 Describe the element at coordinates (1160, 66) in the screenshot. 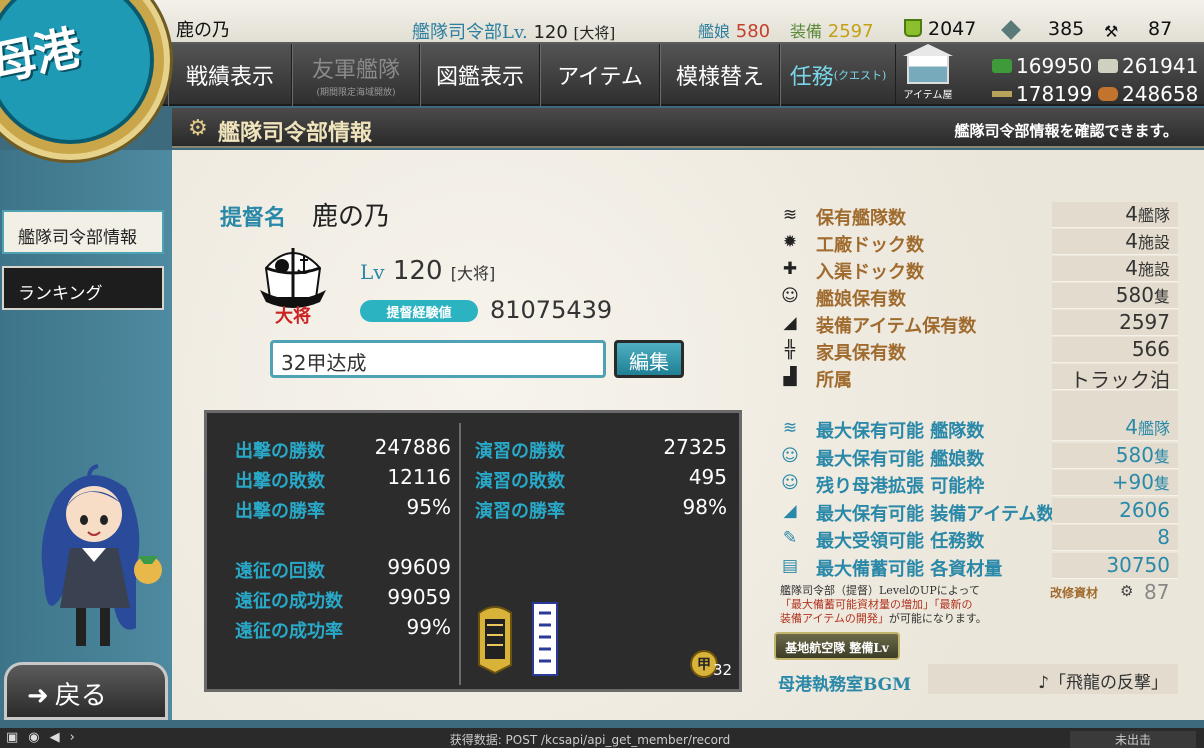

I see `ammo-value: 261941` at that location.